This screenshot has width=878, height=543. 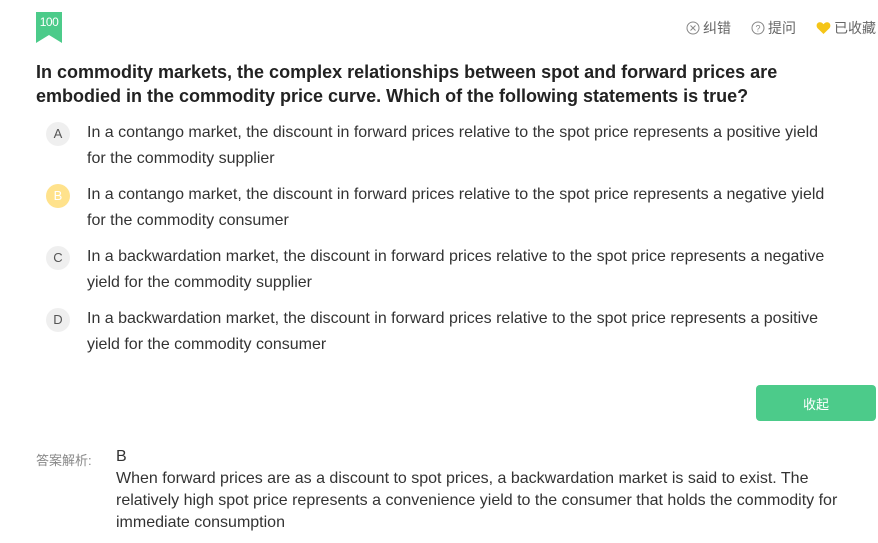 I want to click on ask-question-button: ? 提问, so click(x=773, y=28).